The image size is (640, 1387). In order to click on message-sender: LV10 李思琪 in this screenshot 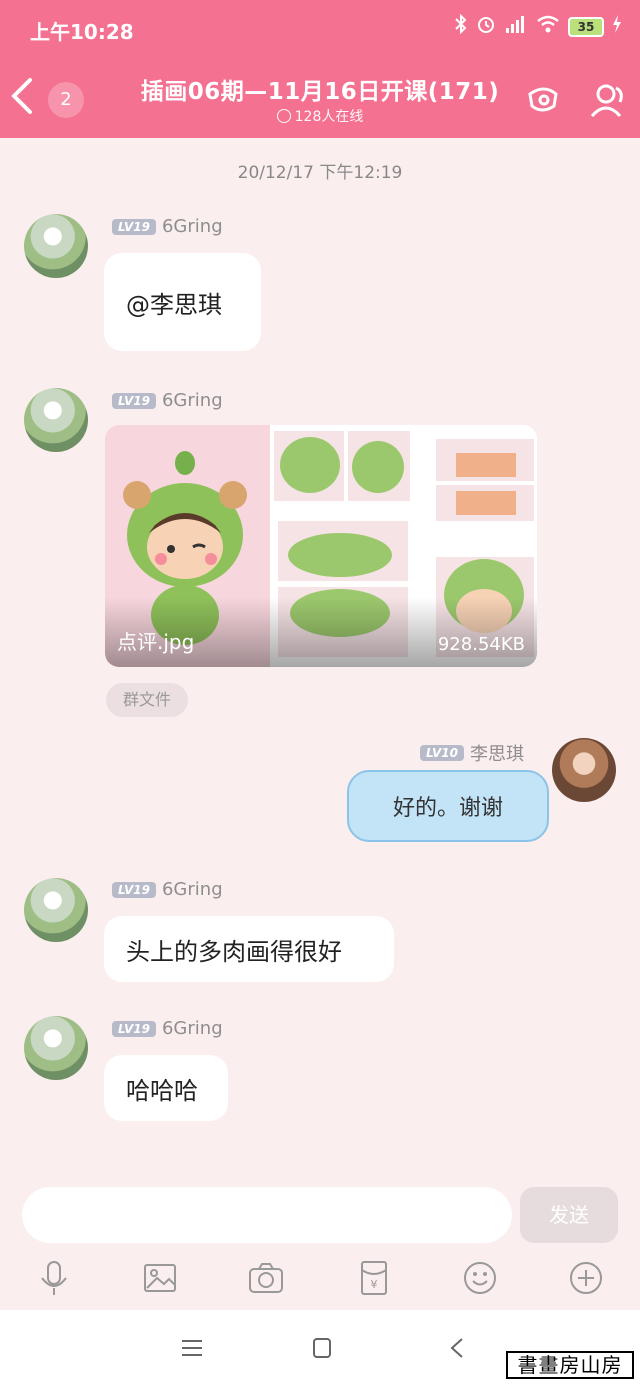, I will do `click(472, 753)`.